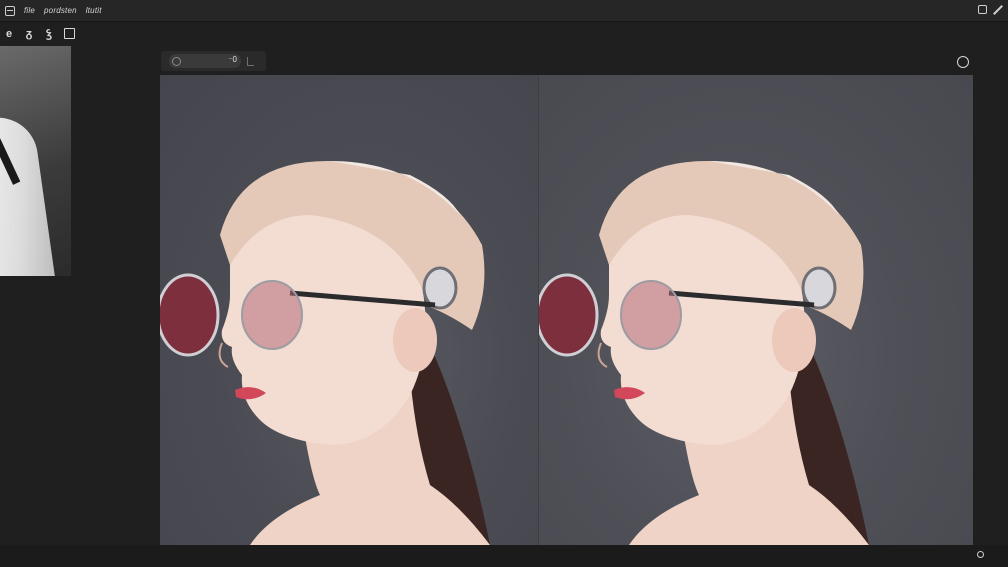 This screenshot has width=1008, height=567. Describe the element at coordinates (504, 33) in the screenshot. I see `tool-bar: e ᵹ ꝣ` at that location.